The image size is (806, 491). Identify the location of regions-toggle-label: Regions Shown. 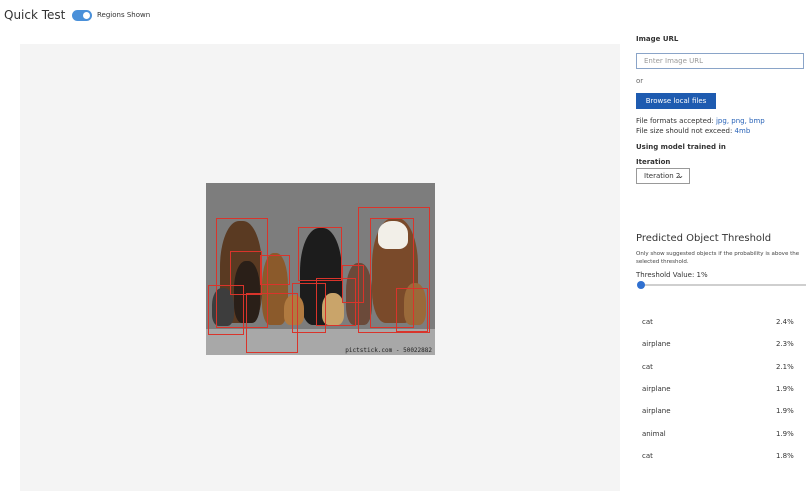
(124, 15).